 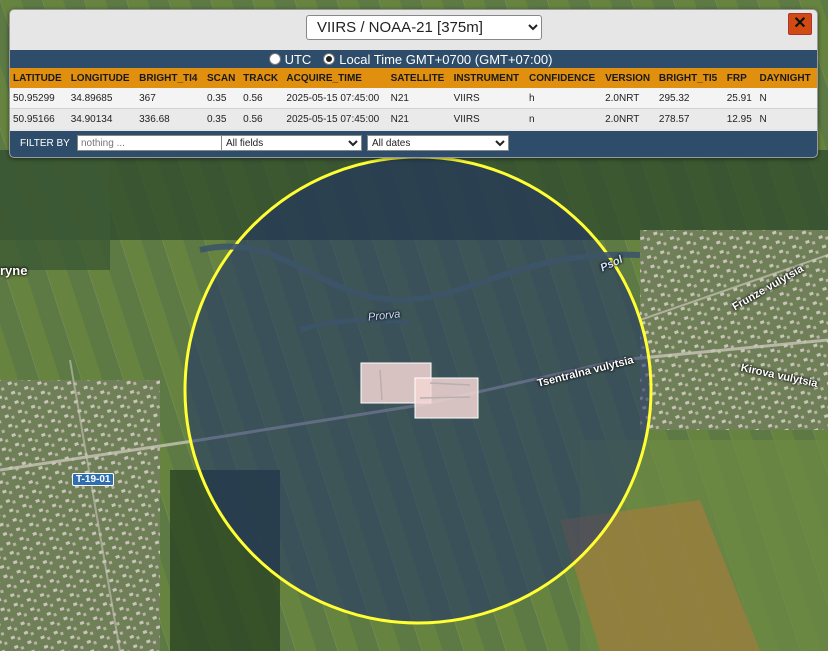 I want to click on table-cell: 278.57, so click(x=689, y=118).